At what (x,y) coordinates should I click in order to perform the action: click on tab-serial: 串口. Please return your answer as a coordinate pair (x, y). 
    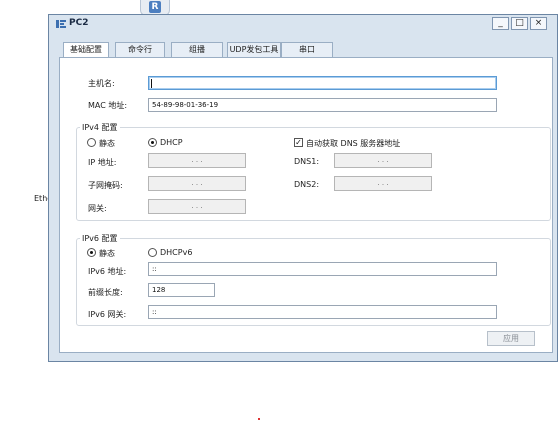
    Looking at the image, I should click on (307, 49).